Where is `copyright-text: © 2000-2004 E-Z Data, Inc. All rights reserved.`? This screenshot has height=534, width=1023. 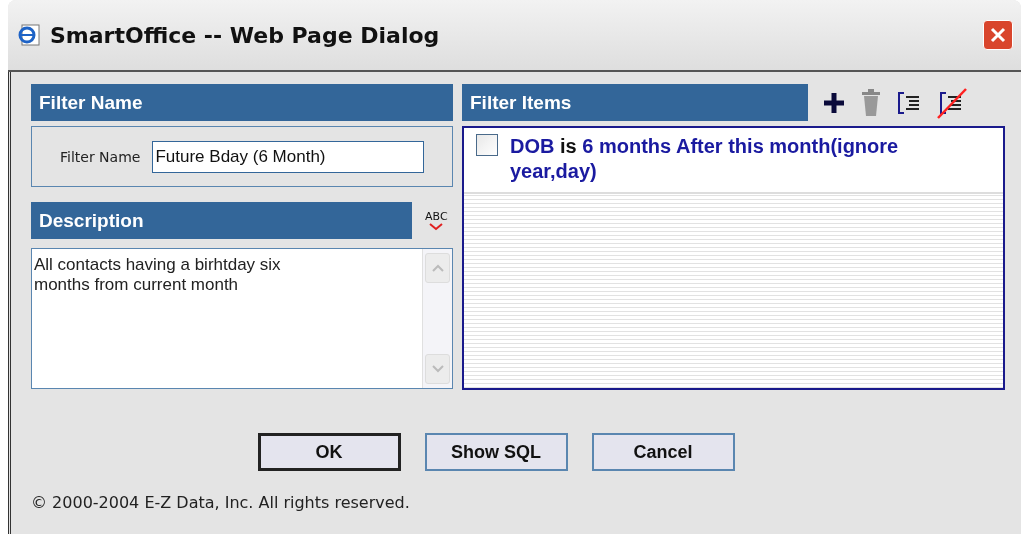
copyright-text: © 2000-2004 E-Z Data, Inc. All rights reserved. is located at coordinates (221, 502).